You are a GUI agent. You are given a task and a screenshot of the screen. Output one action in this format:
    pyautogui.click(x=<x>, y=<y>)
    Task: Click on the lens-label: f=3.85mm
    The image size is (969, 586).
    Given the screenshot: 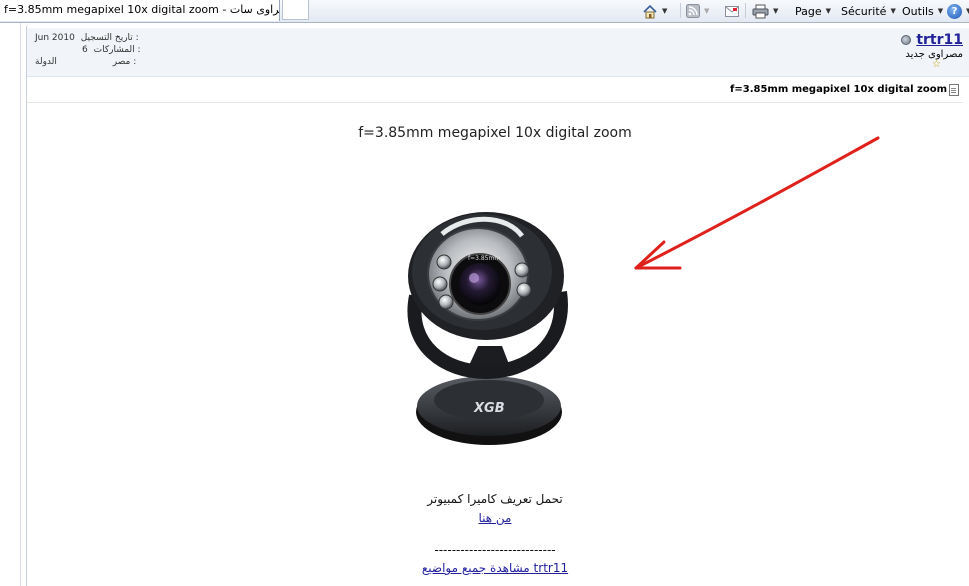 What is the action you would take?
    pyautogui.click(x=484, y=258)
    